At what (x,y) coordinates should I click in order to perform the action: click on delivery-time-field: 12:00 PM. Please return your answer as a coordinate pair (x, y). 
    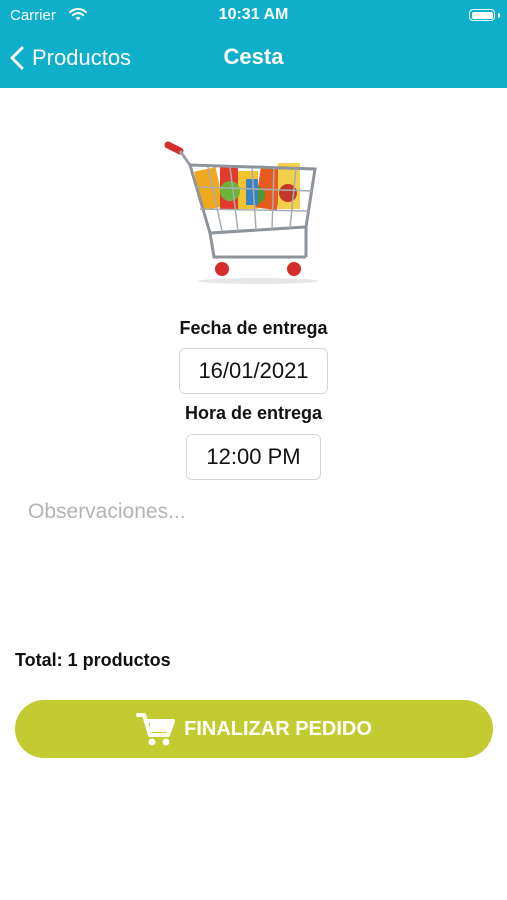
    Looking at the image, I should click on (253, 457).